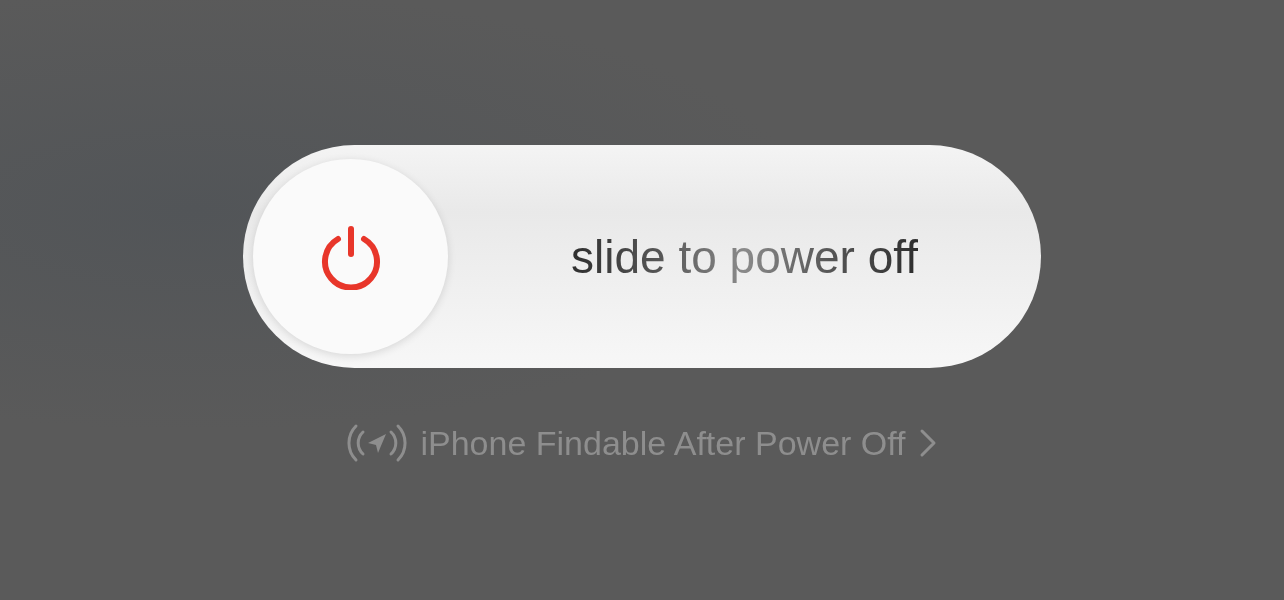 The width and height of the screenshot is (1284, 600). Describe the element at coordinates (377, 443) in the screenshot. I see `location-signal-icon` at that location.